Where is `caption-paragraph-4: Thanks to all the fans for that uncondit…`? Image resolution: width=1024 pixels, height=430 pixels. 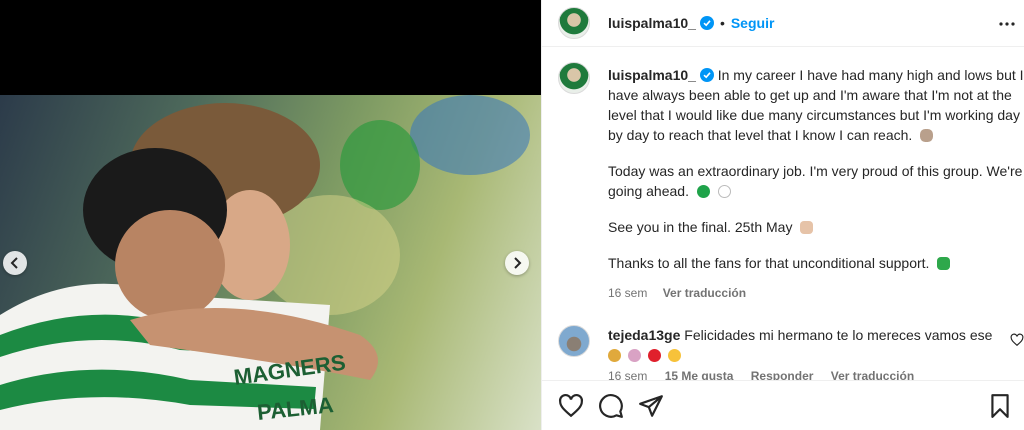
caption-paragraph-4: Thanks to all the fans for that uncondit… is located at coordinates (816, 263).